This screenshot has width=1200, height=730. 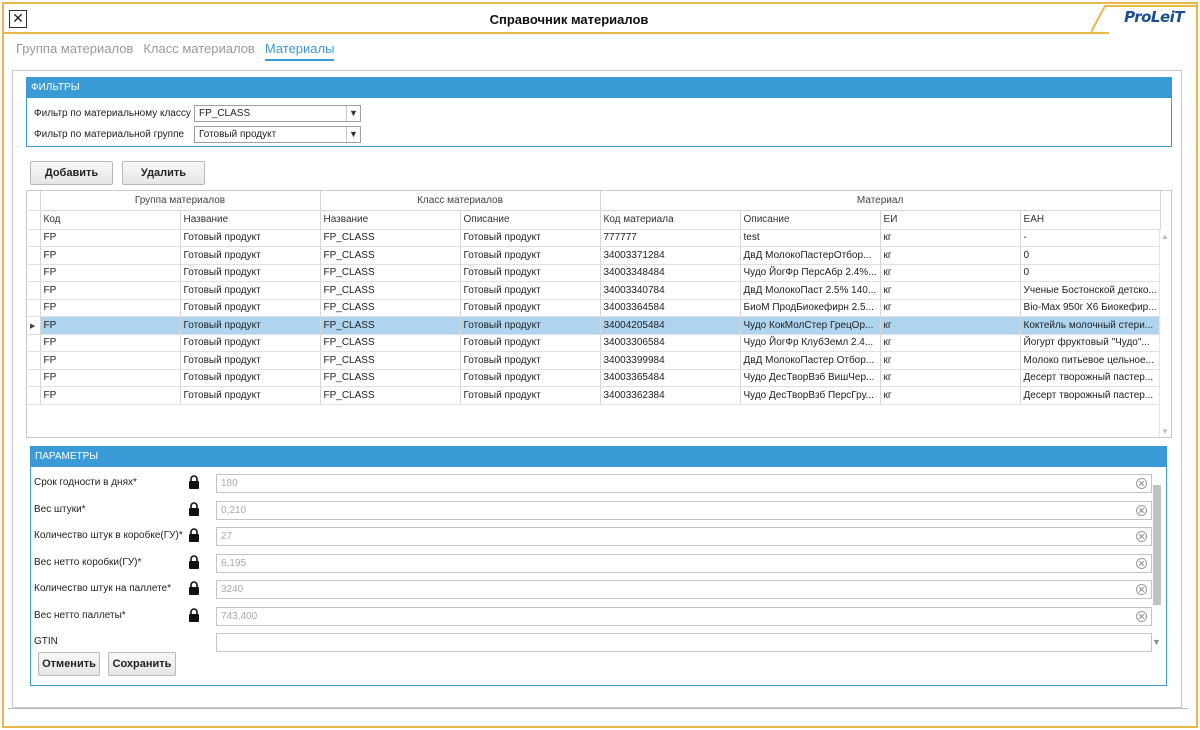 I want to click on table-cell: 34003371284, so click(x=670, y=255).